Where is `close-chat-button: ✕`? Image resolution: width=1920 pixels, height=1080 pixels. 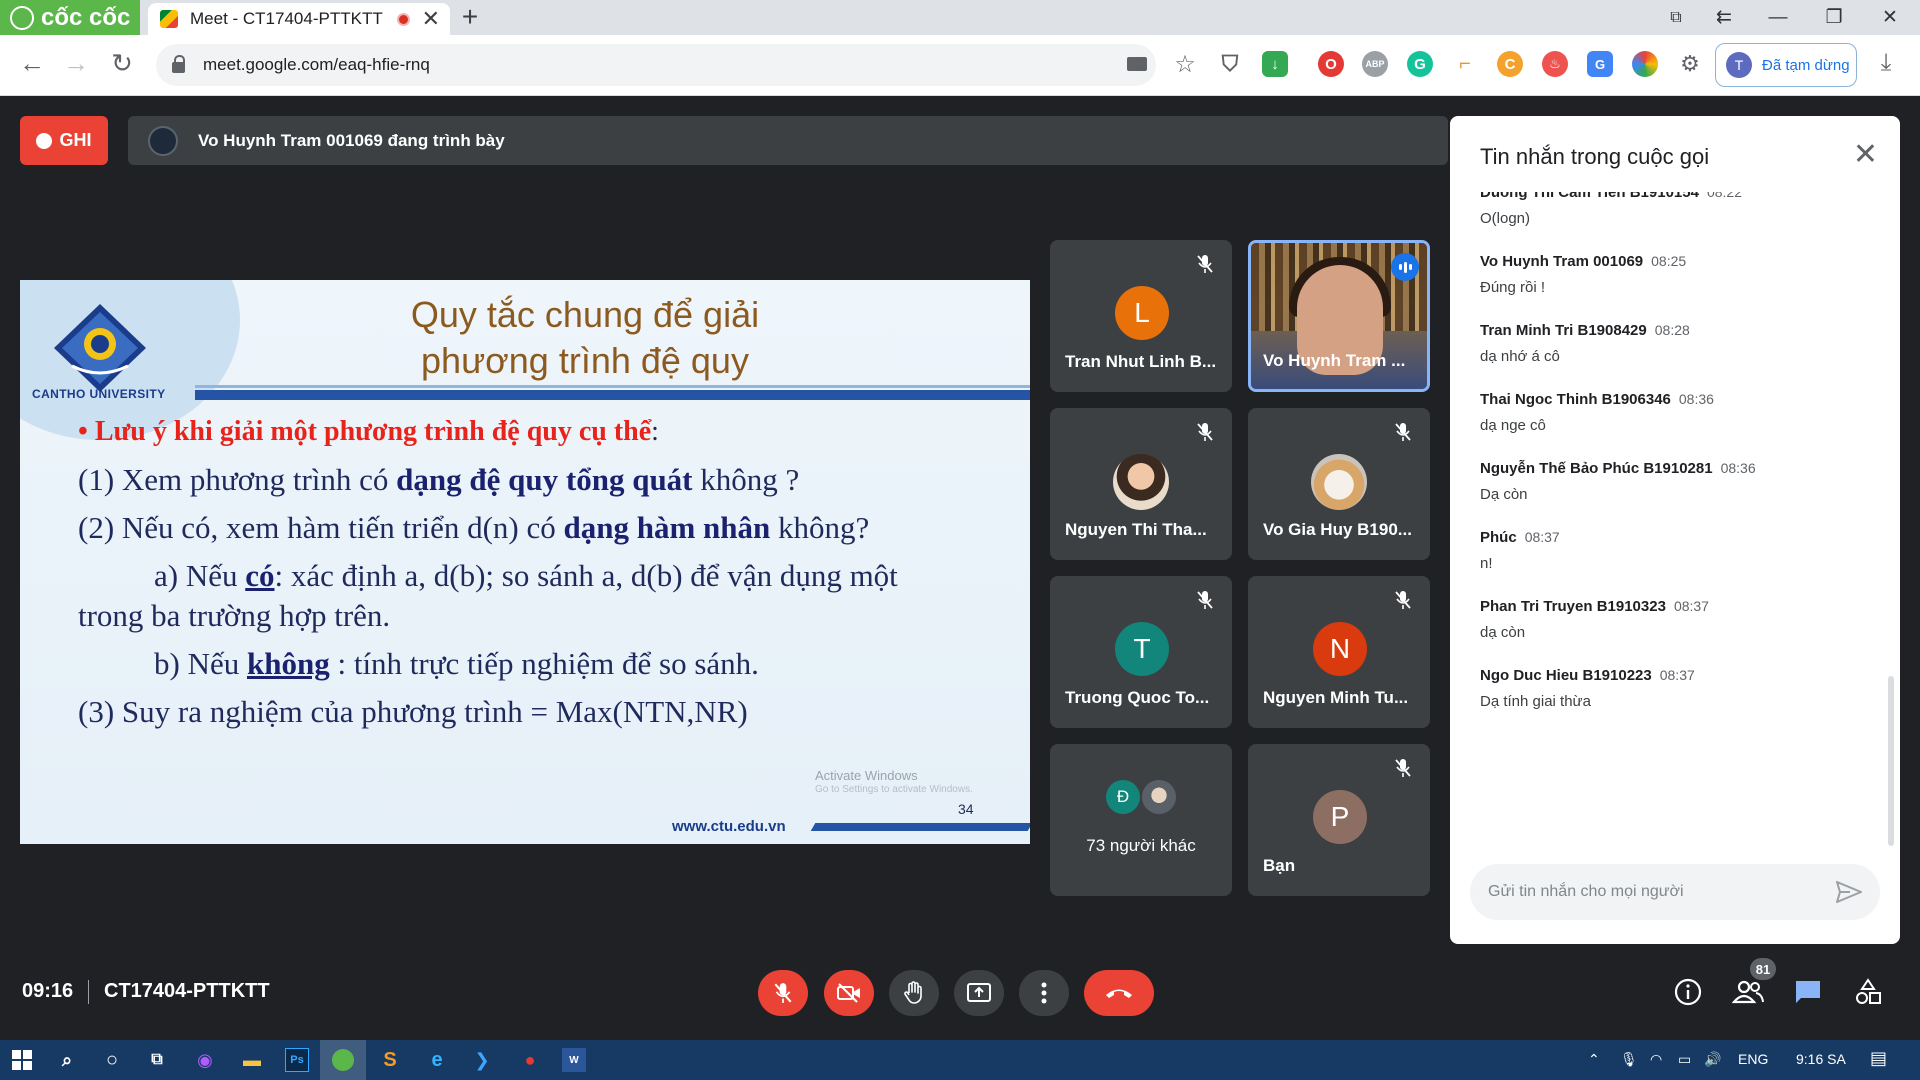 close-chat-button: ✕ is located at coordinates (1865, 155).